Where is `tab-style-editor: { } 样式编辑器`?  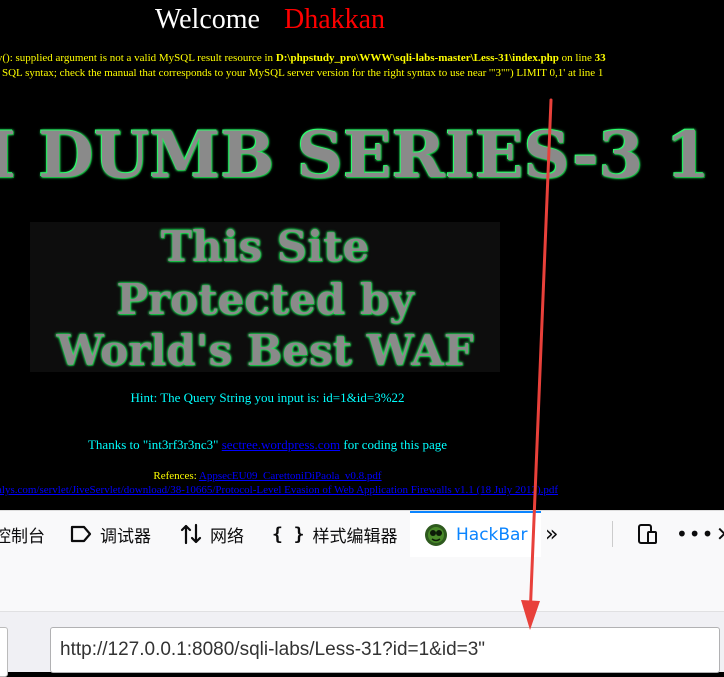
tab-style-editor: { } 样式编辑器 is located at coordinates (335, 534).